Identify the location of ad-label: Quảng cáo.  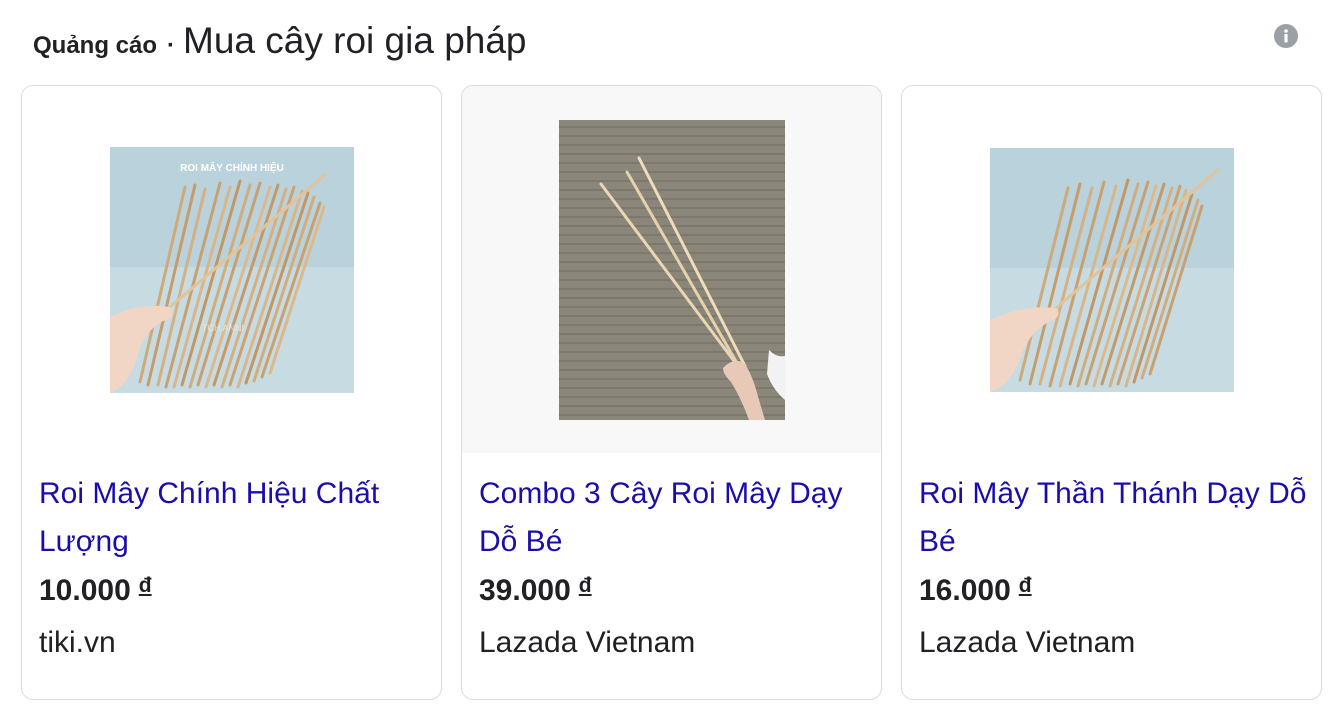
(95, 45).